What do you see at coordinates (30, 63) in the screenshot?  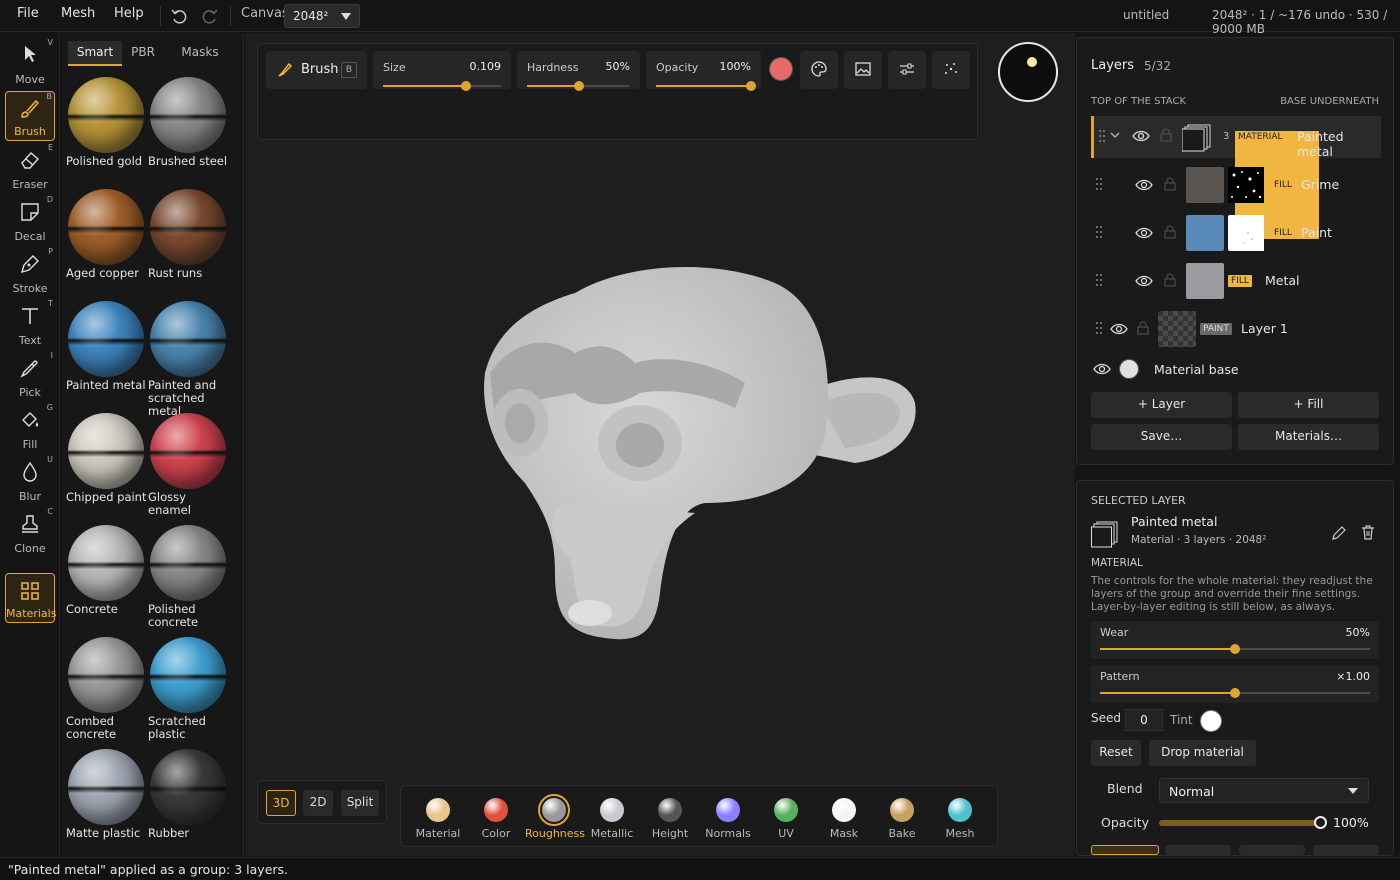 I see `tool-move: Move V` at bounding box center [30, 63].